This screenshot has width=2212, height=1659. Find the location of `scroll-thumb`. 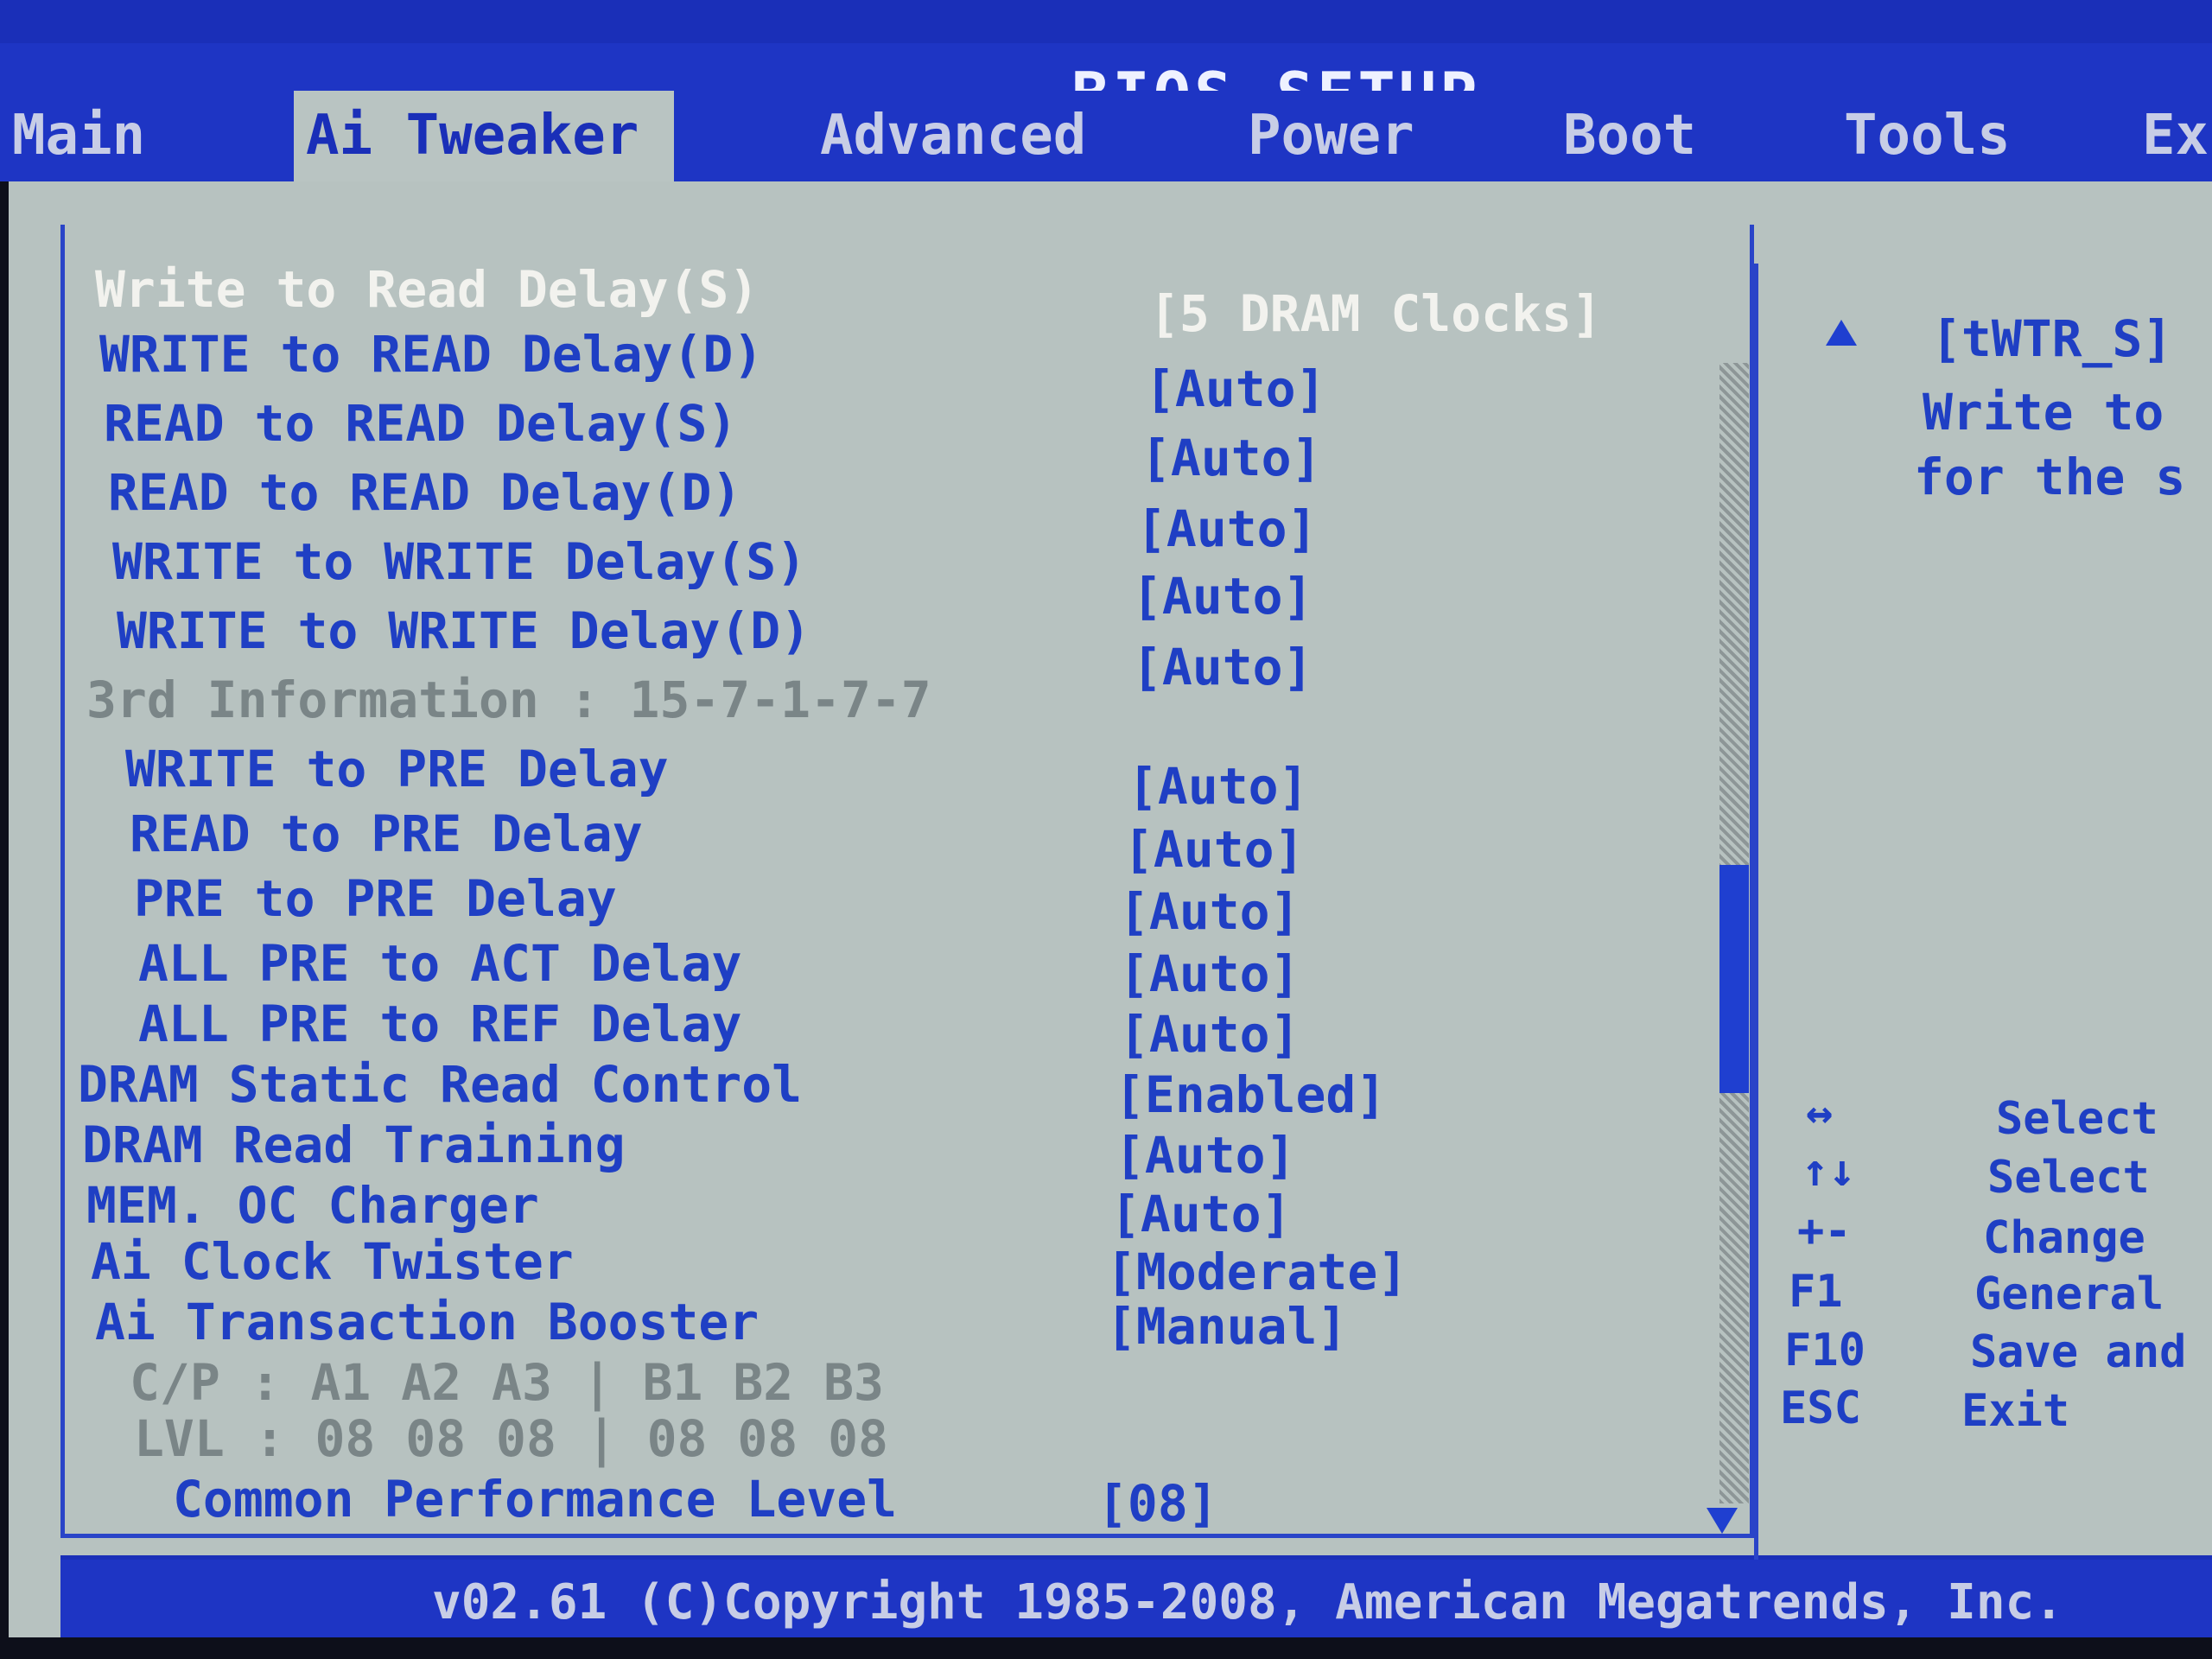

scroll-thumb is located at coordinates (1734, 979).